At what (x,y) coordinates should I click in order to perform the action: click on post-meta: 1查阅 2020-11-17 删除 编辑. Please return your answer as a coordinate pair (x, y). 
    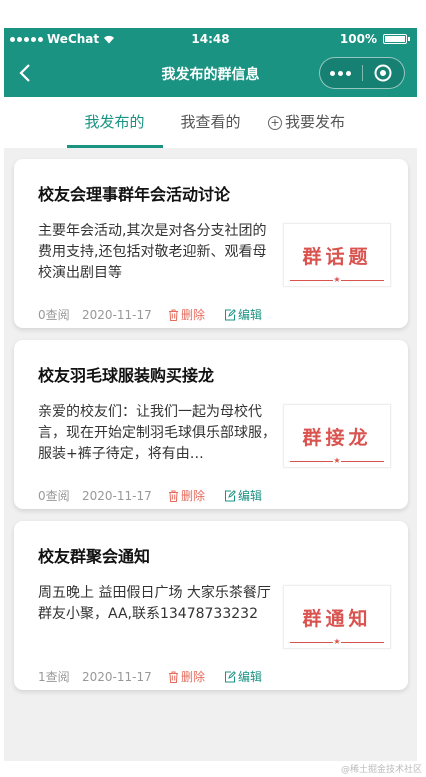
    Looking at the image, I should click on (150, 676).